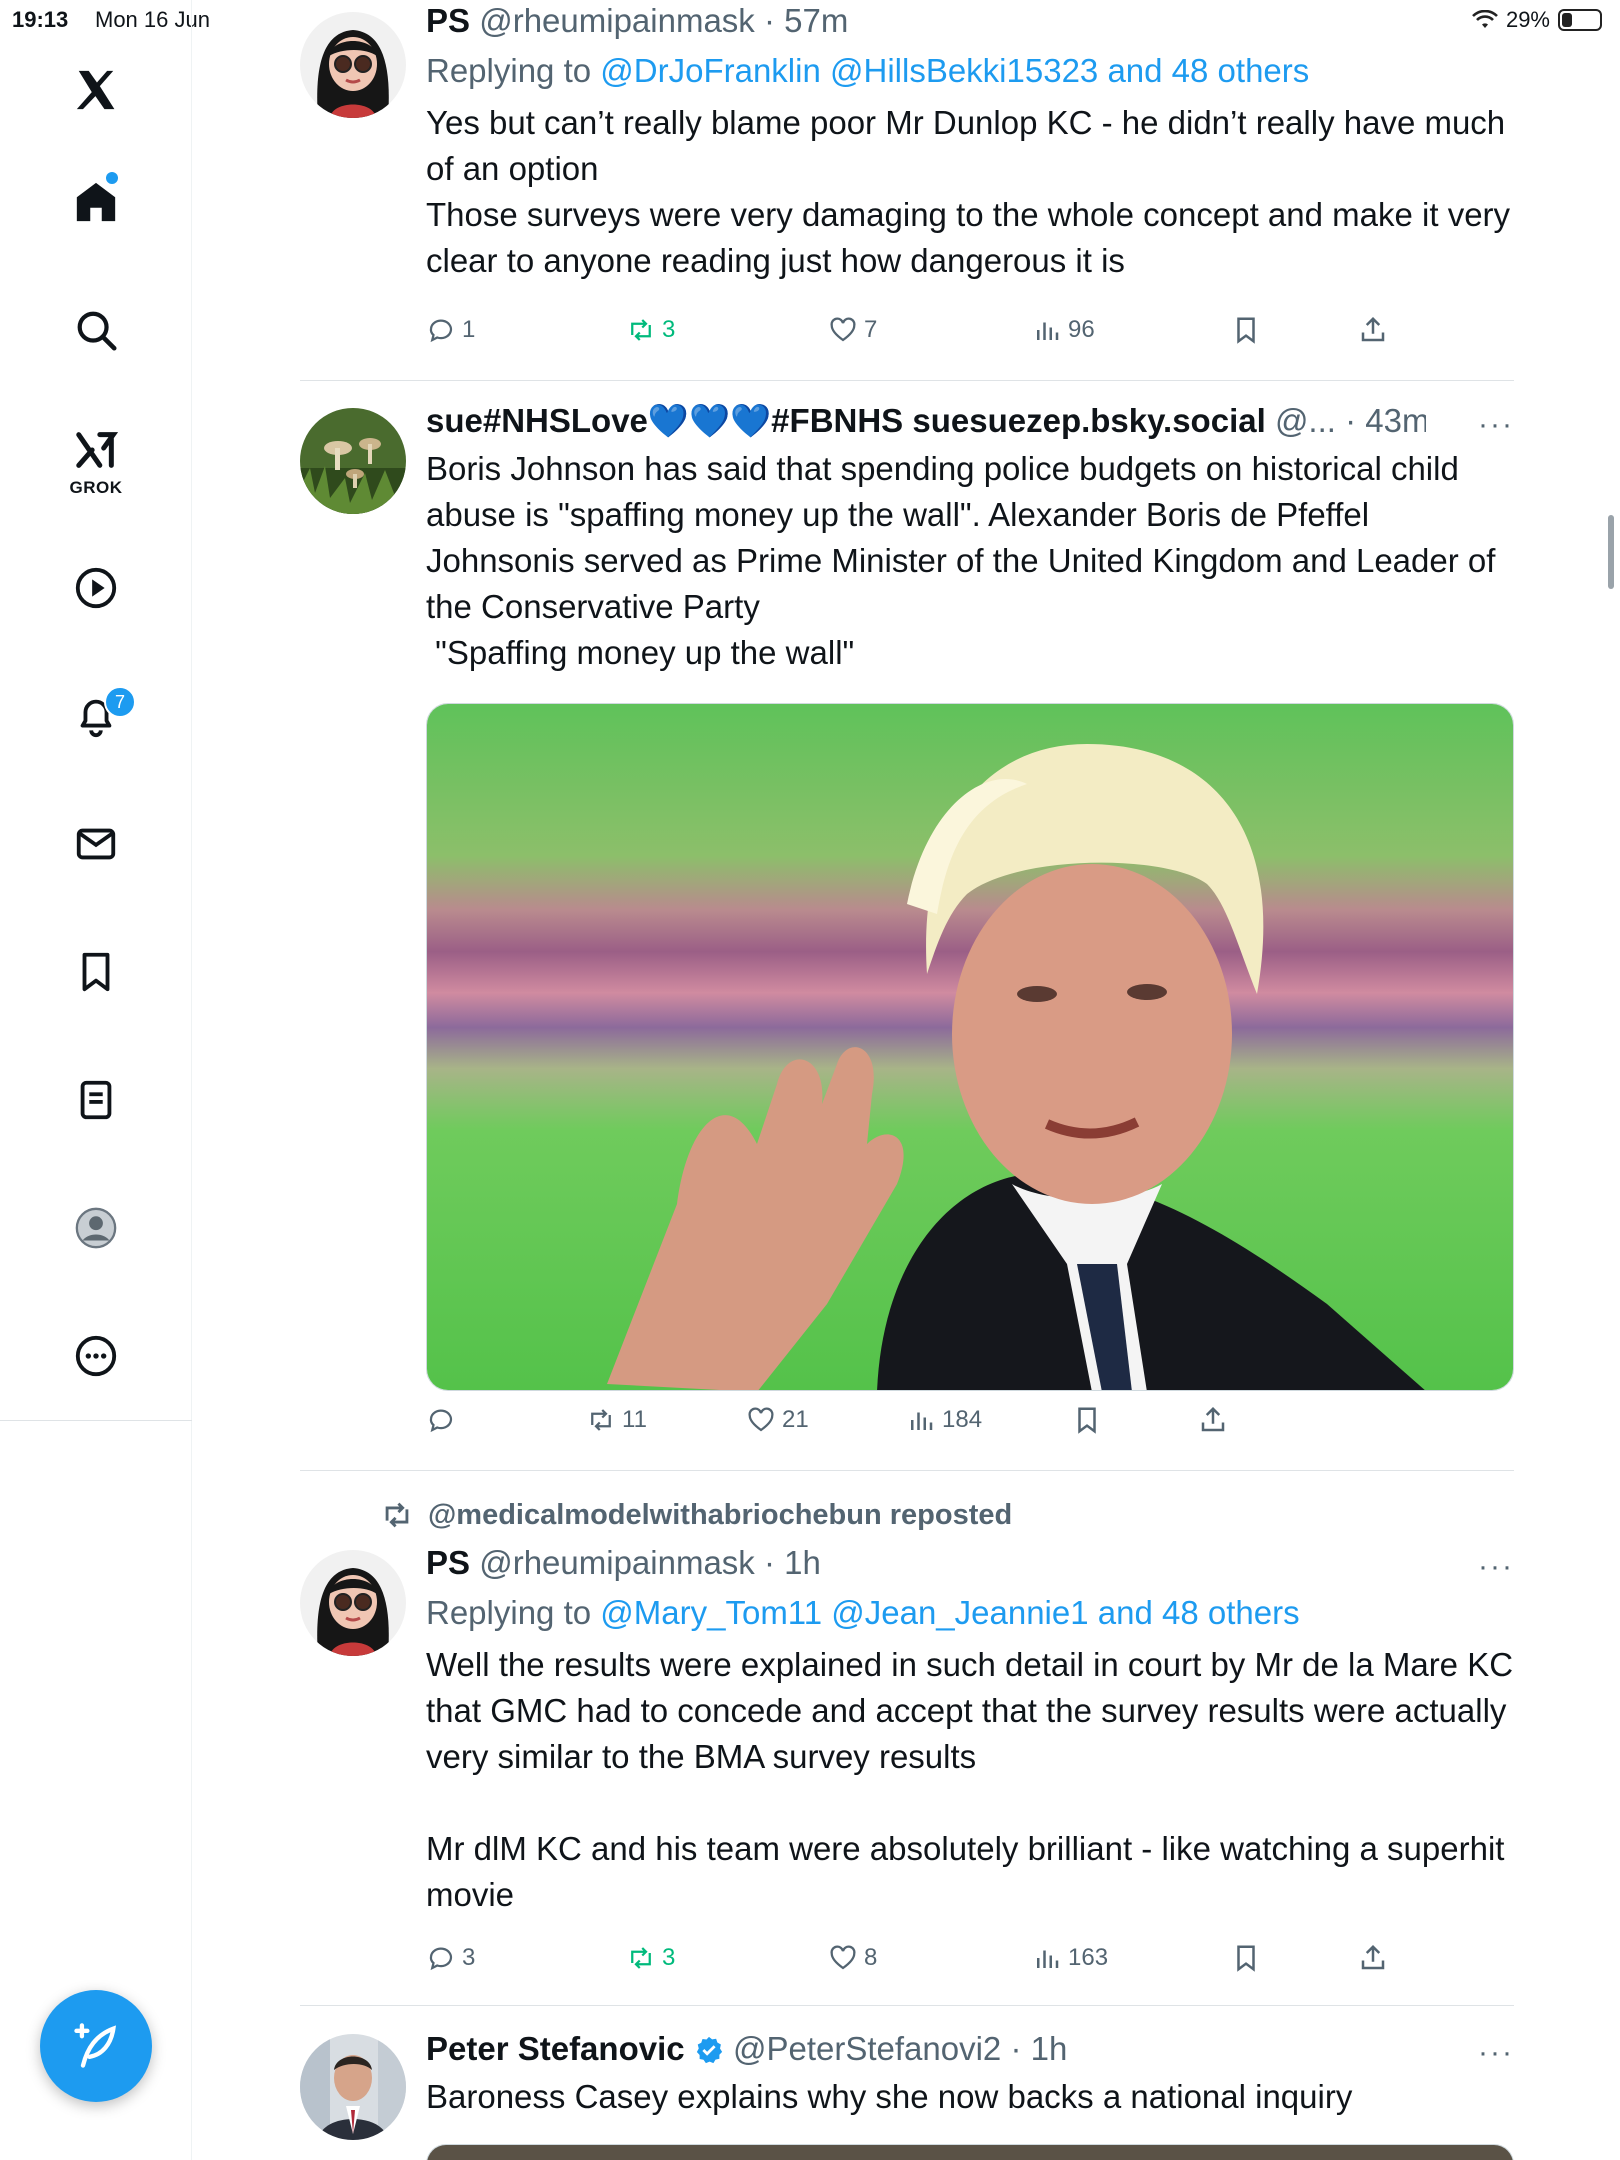 This screenshot has width=1620, height=2160. What do you see at coordinates (944, 1420) in the screenshot?
I see `views-button: 184` at bounding box center [944, 1420].